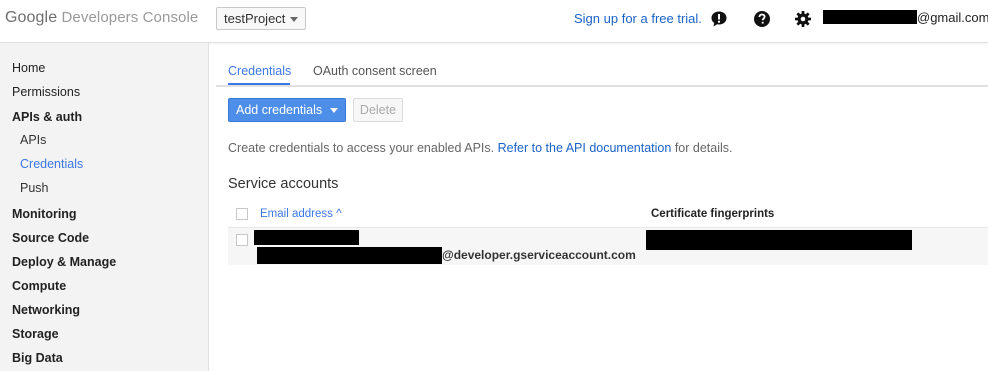  Describe the element at coordinates (608, 246) in the screenshot. I see `table-row: @developer.gserviceaccount.com` at that location.